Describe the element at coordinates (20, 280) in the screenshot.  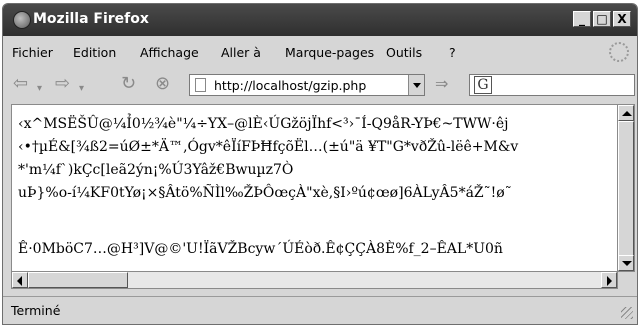
I see `scroll-left-button` at that location.